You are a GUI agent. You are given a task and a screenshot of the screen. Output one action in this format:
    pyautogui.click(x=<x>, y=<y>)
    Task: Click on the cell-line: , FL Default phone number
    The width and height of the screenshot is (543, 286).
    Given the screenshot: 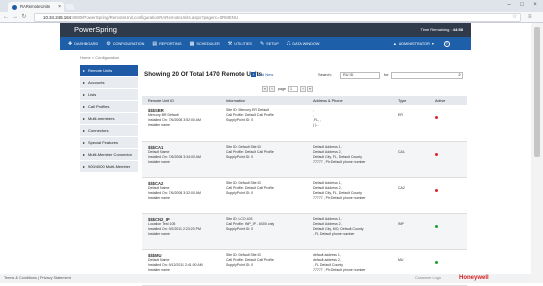 What is the action you would take?
    pyautogui.click(x=334, y=233)
    